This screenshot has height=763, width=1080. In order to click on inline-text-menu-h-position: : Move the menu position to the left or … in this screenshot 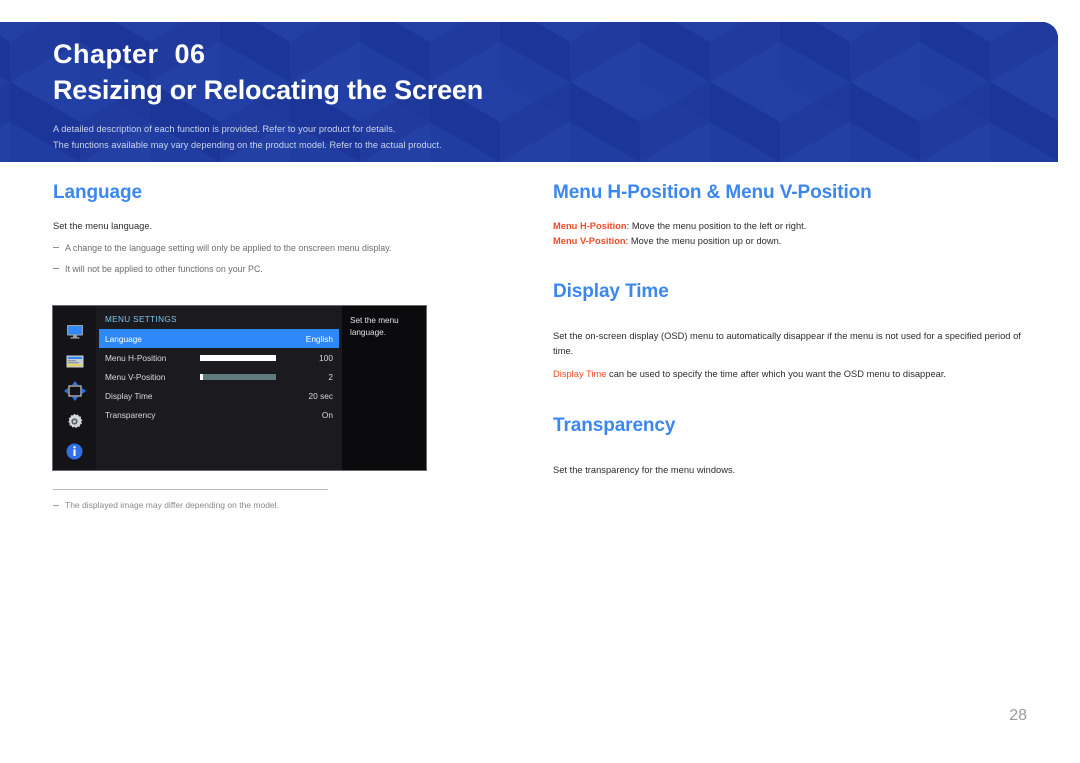, I will do `click(716, 225)`.